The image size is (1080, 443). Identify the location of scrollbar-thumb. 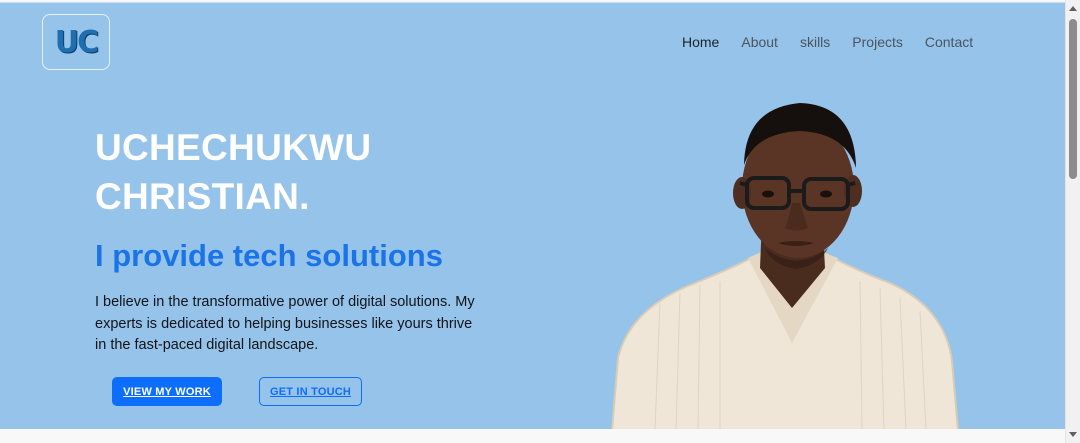
(1073, 99).